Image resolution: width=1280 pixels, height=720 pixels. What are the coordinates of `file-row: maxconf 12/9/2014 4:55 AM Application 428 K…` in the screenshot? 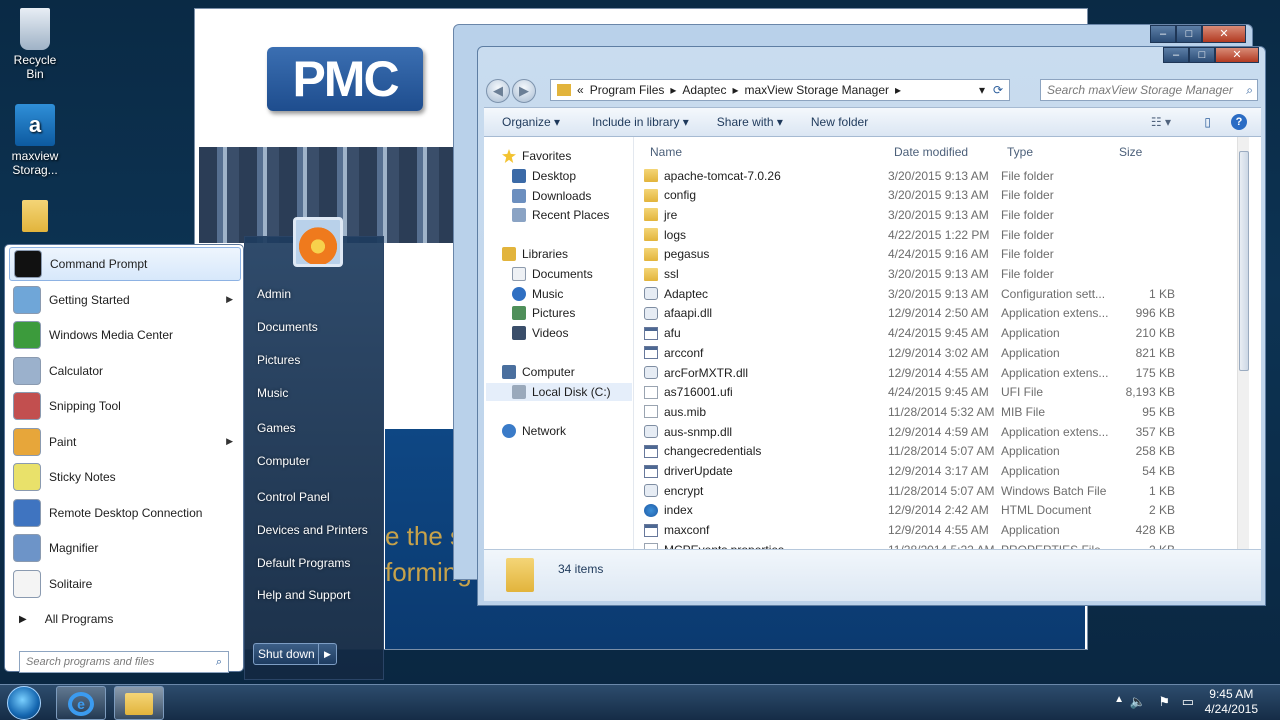 It's located at (944, 530).